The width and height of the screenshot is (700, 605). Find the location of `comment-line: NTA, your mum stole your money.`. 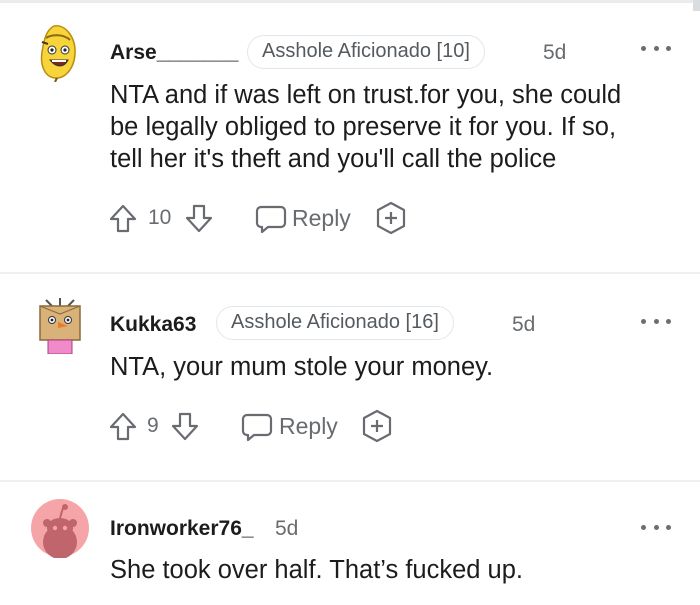

comment-line: NTA, your mum stole your money. is located at coordinates (302, 367).